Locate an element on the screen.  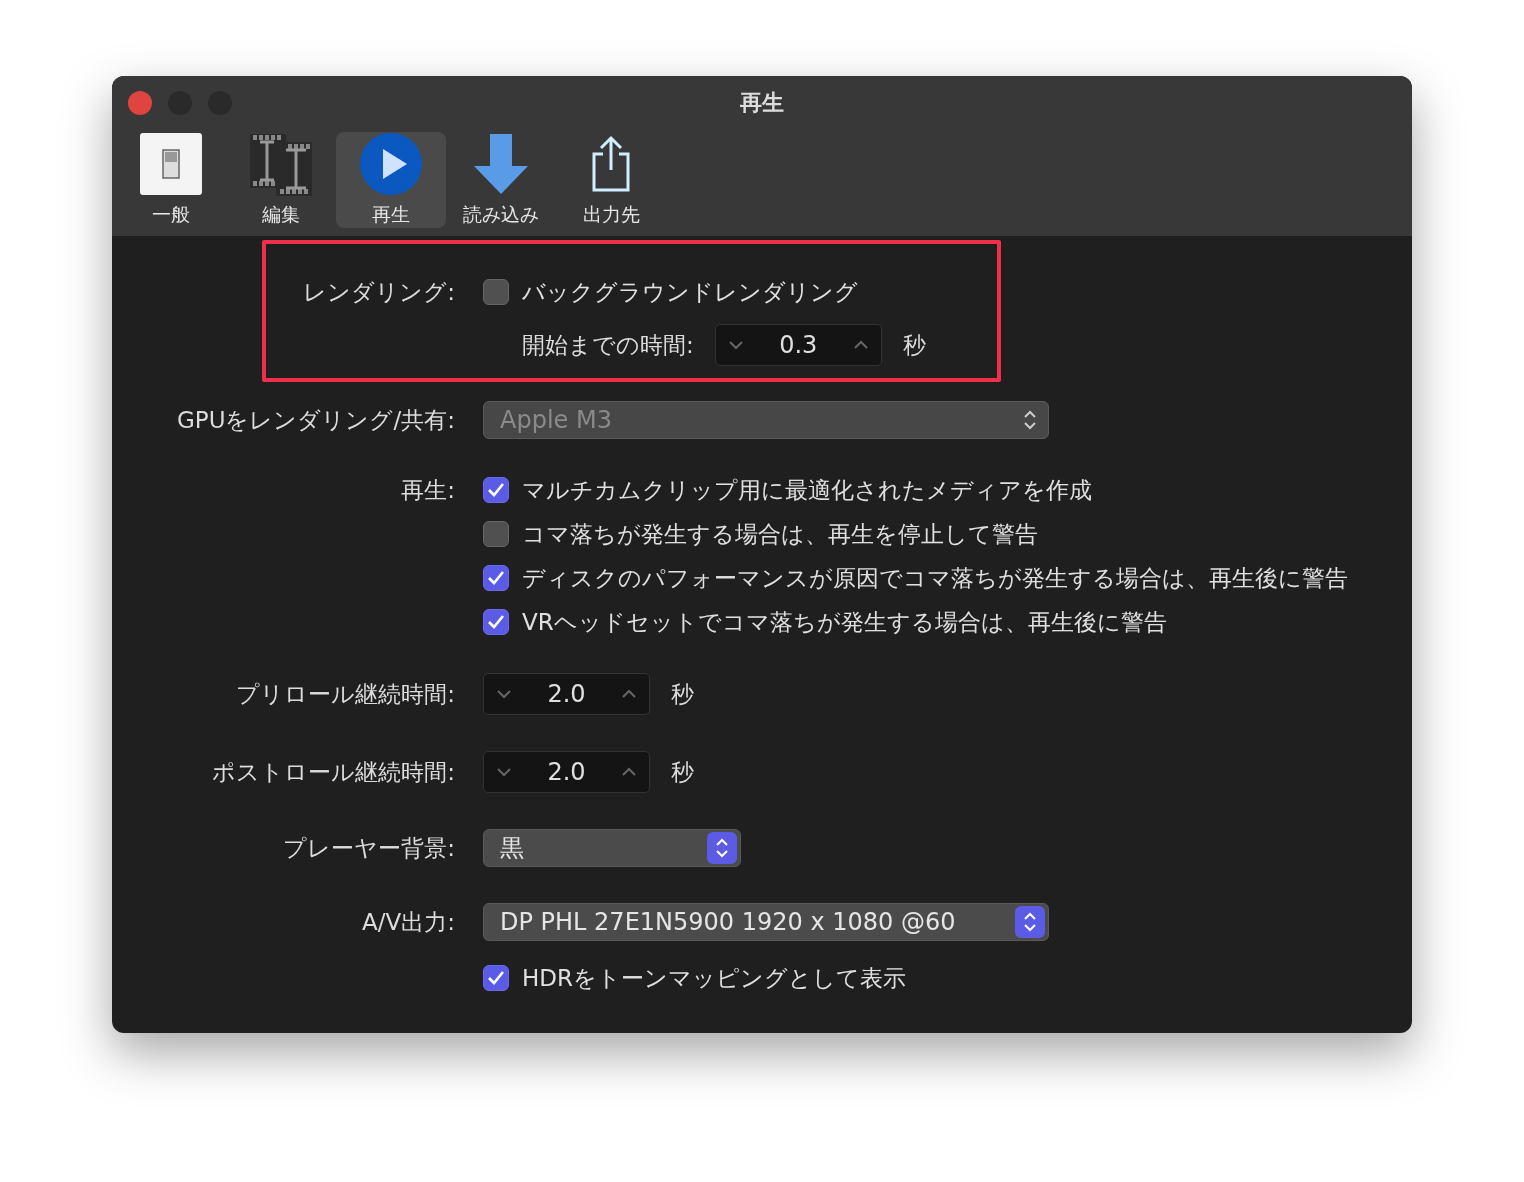
field-label: GPUをレンダリング/共有: is located at coordinates (315, 420).